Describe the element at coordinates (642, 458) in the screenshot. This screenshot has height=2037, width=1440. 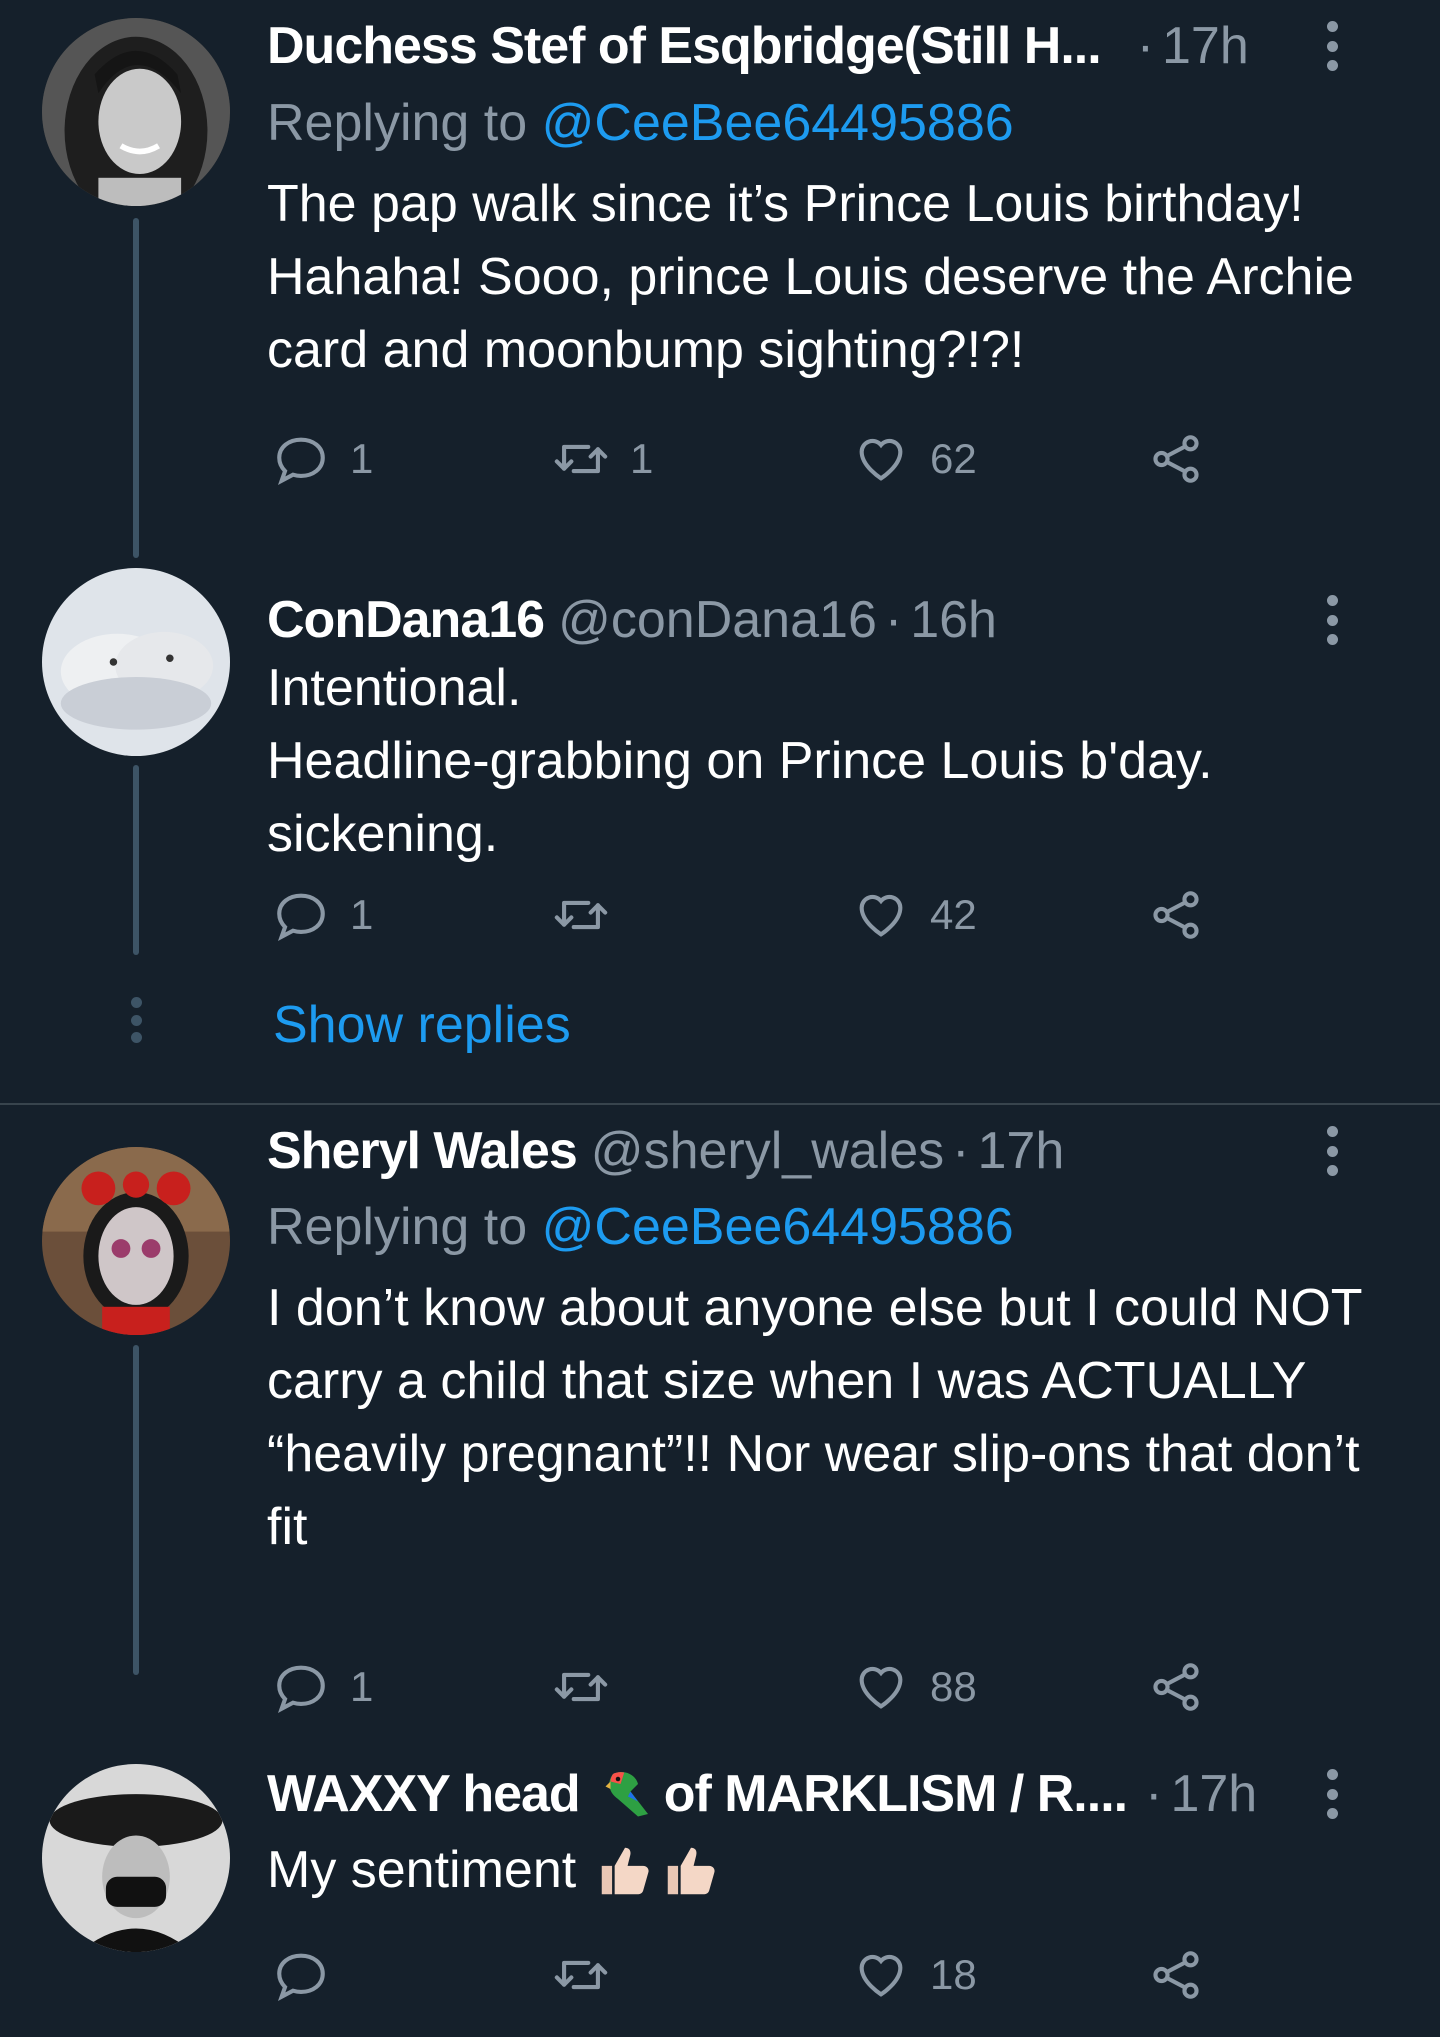
I see `retweet-count: 1` at that location.